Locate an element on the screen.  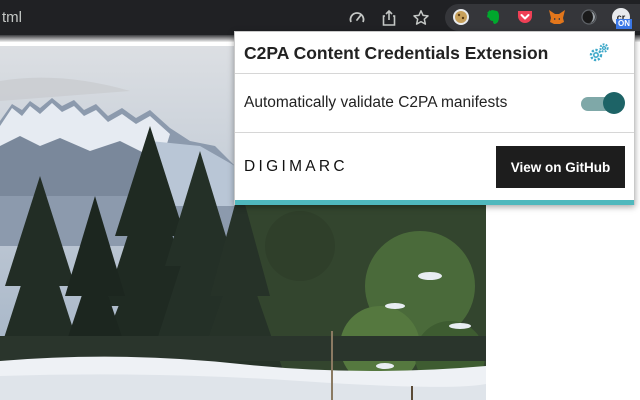
view-on-github-button: View on GitHub is located at coordinates (560, 167).